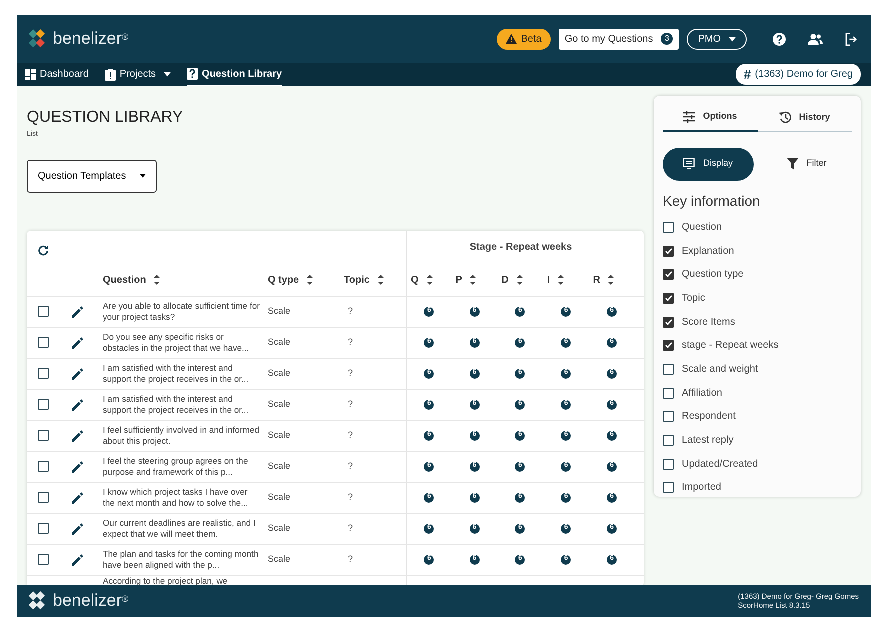 This screenshot has height=617, width=876. Describe the element at coordinates (709, 417) in the screenshot. I see `option-label: Respondent` at that location.